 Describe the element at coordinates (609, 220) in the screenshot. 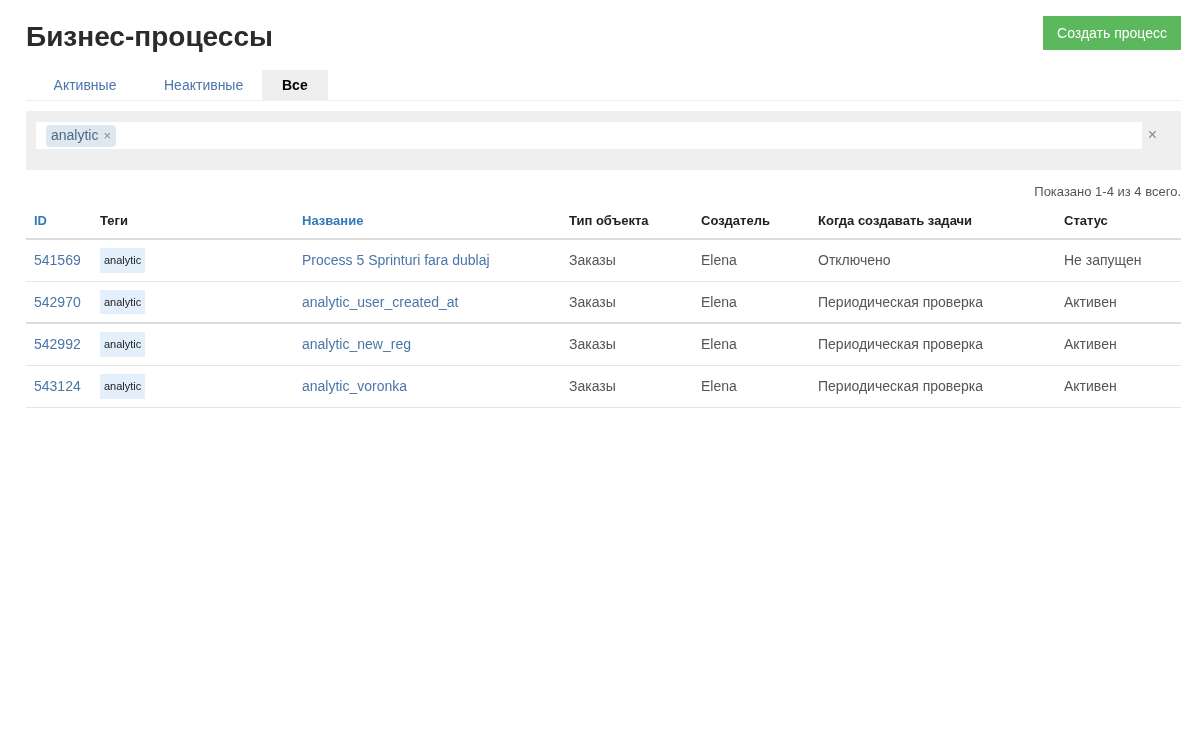

I see `column-header: Тип объекта` at that location.